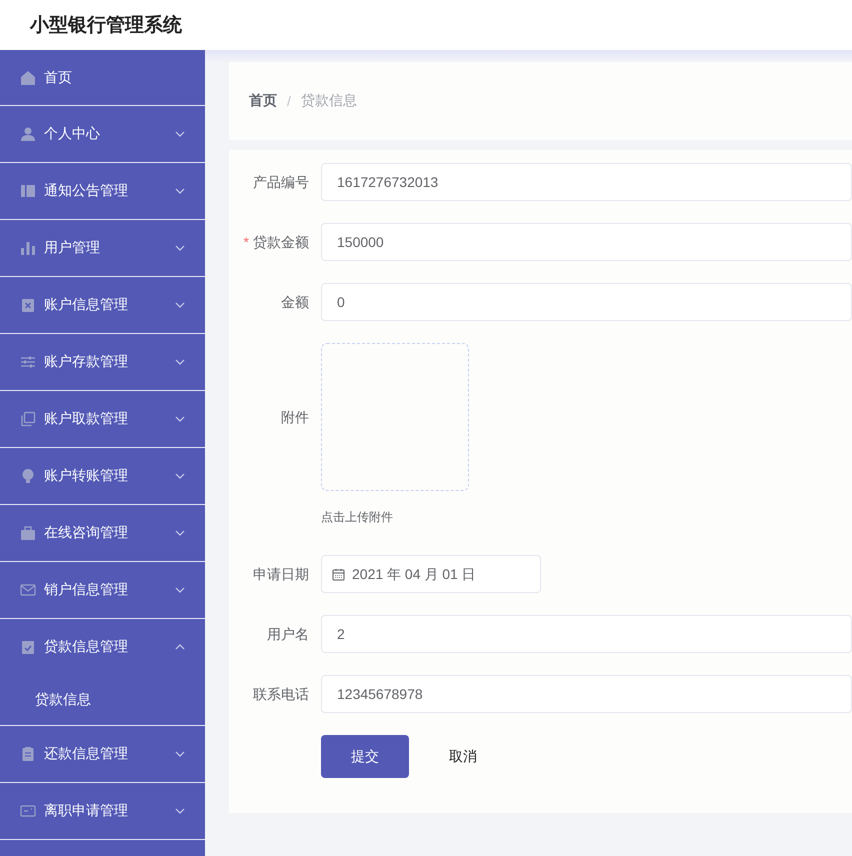 The width and height of the screenshot is (852, 856). What do you see at coordinates (102, 419) in the screenshot?
I see `sidebar-item: 账户取款管理` at bounding box center [102, 419].